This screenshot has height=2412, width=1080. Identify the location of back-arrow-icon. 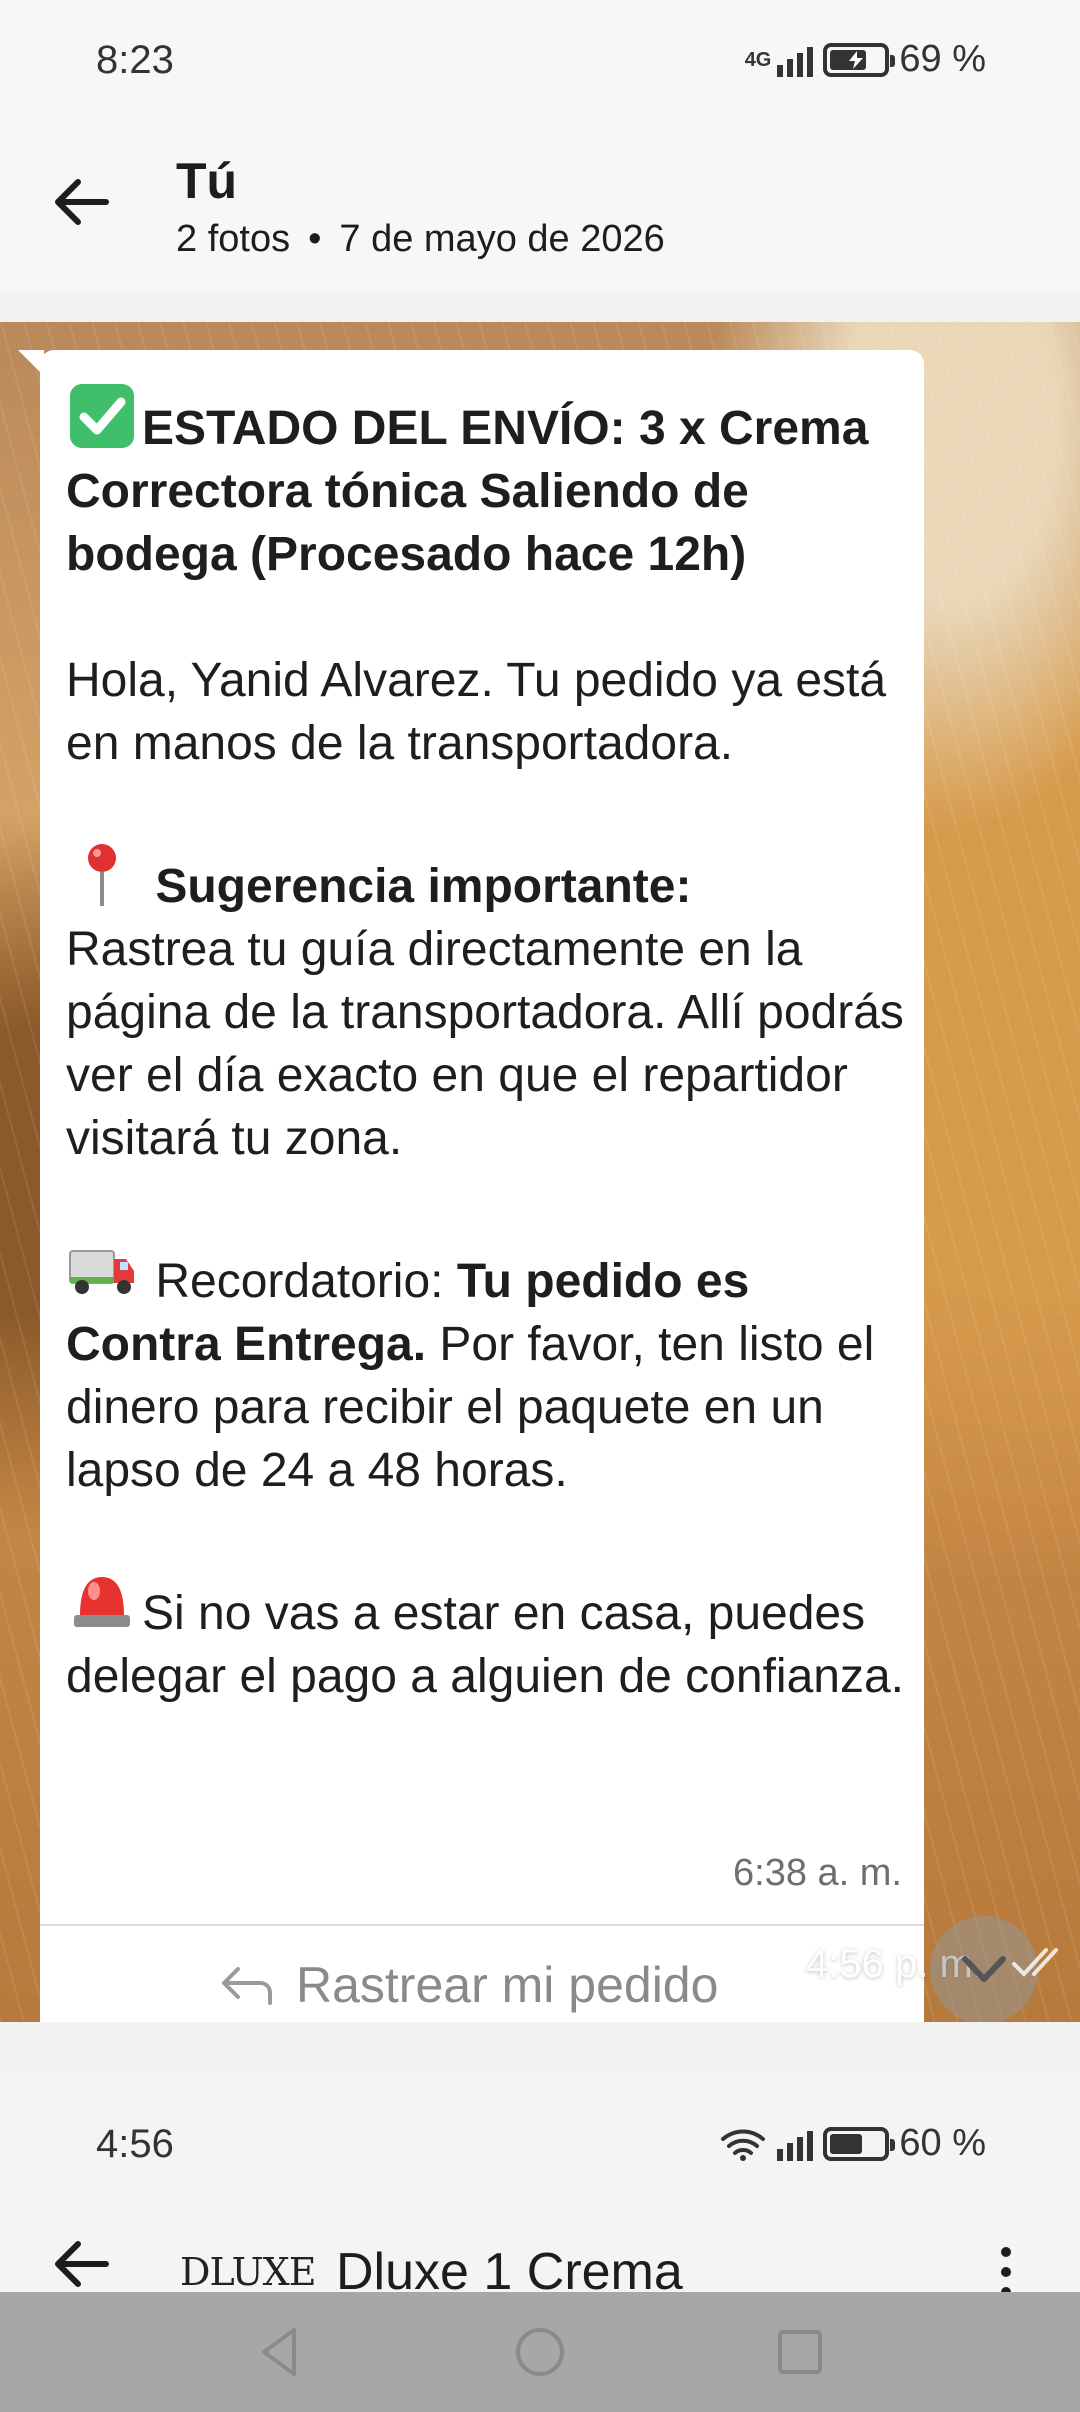
(82, 202).